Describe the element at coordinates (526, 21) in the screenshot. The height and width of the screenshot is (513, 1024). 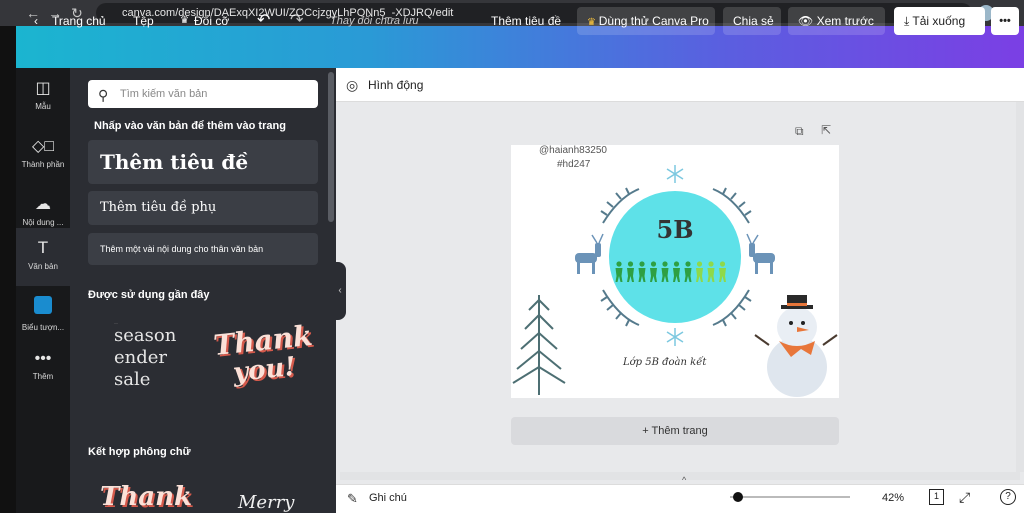
I see `add-title-button: Thêm tiêu đề` at that location.